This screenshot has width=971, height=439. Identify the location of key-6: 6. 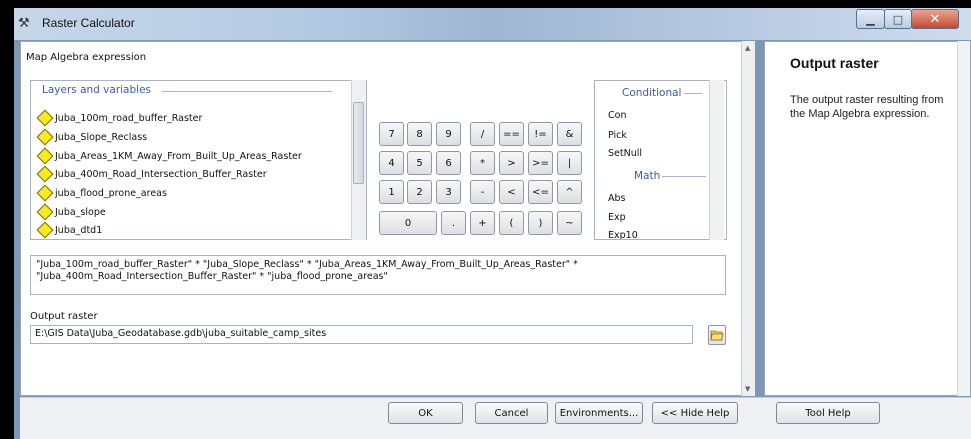
(448, 163).